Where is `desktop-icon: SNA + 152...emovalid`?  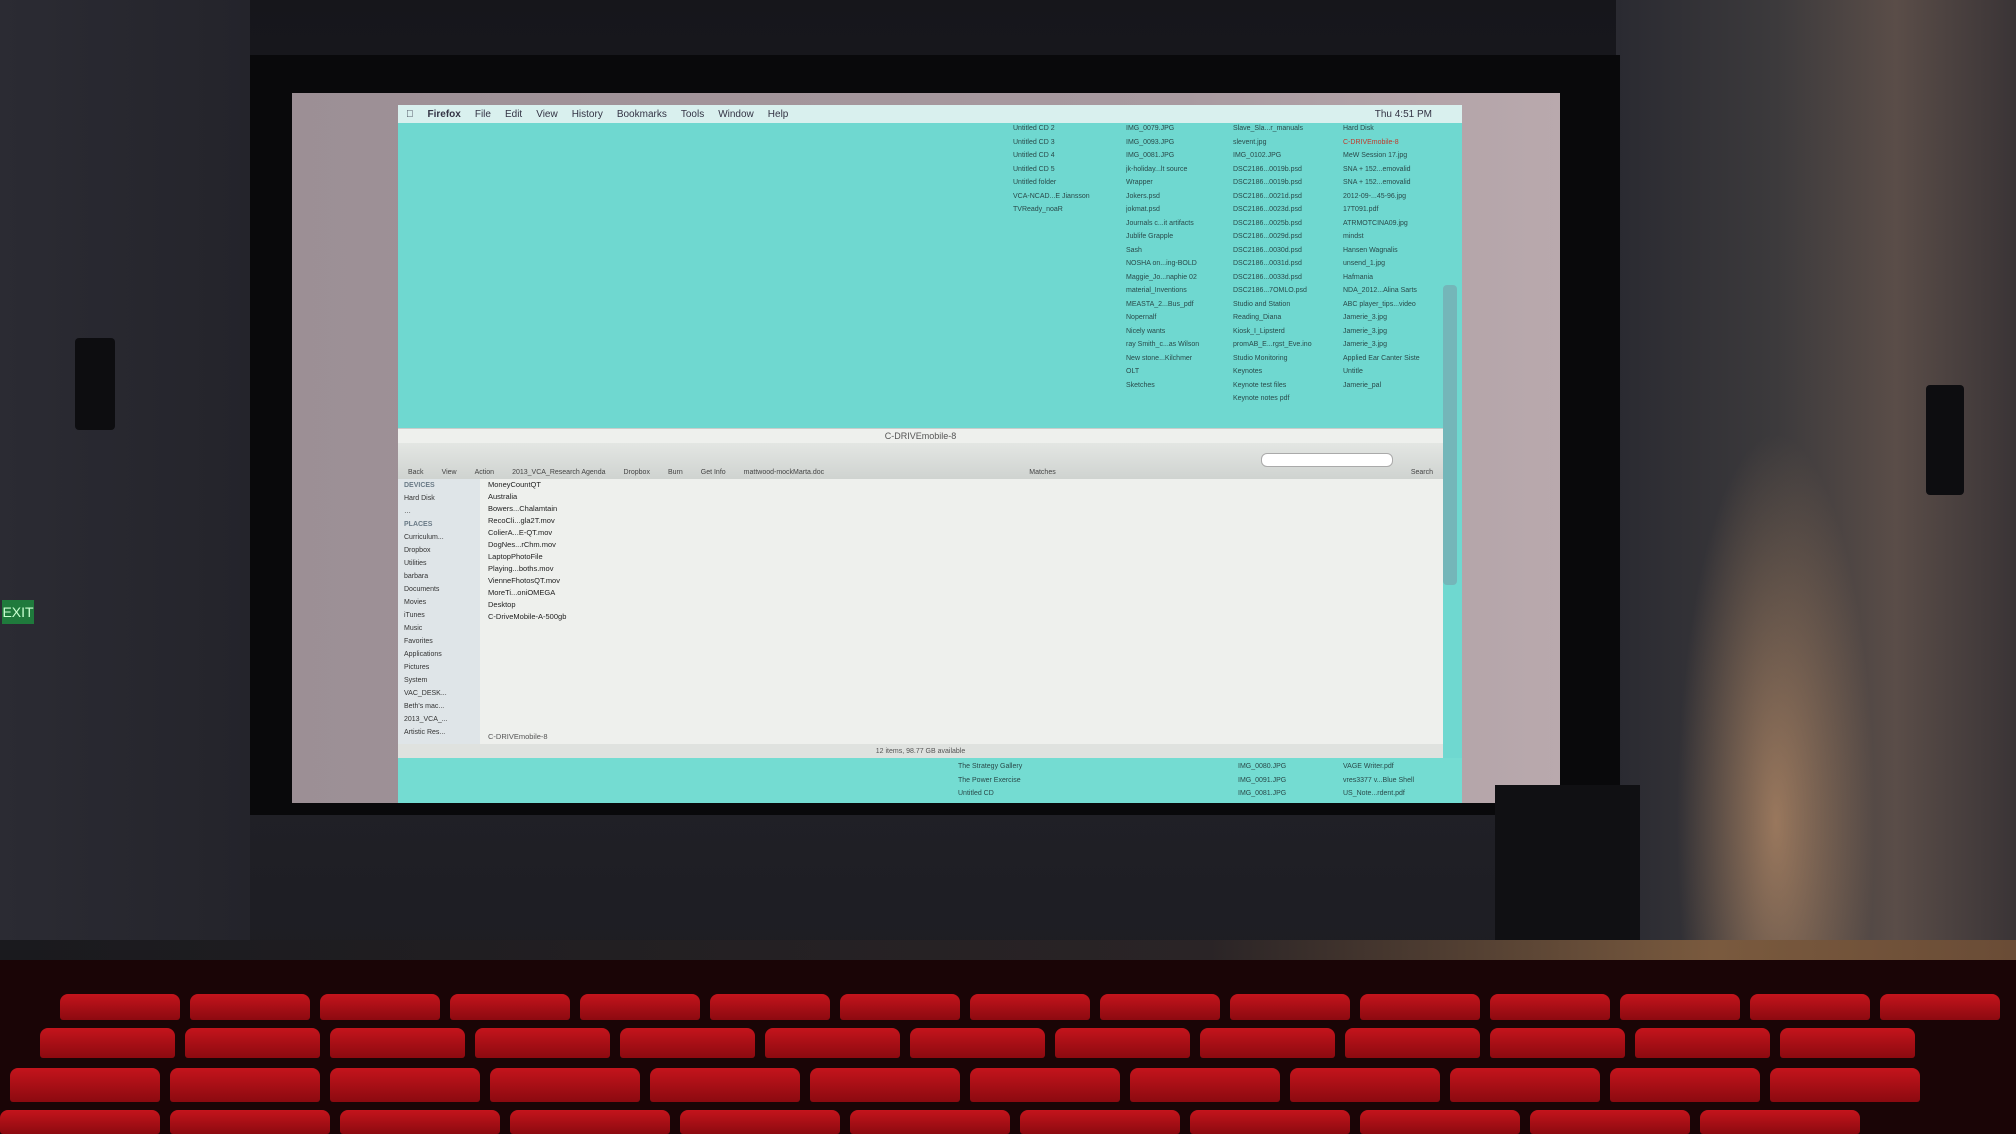
desktop-icon: SNA + 152...emovalid is located at coordinates (1398, 183).